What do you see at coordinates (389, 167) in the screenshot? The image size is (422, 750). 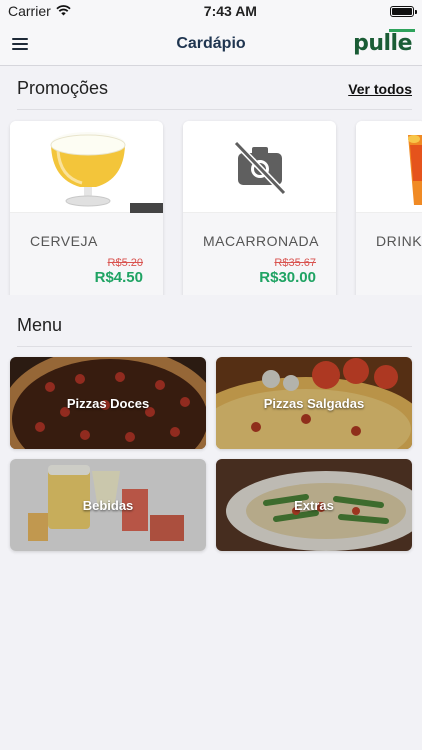 I see `drink-image` at bounding box center [389, 167].